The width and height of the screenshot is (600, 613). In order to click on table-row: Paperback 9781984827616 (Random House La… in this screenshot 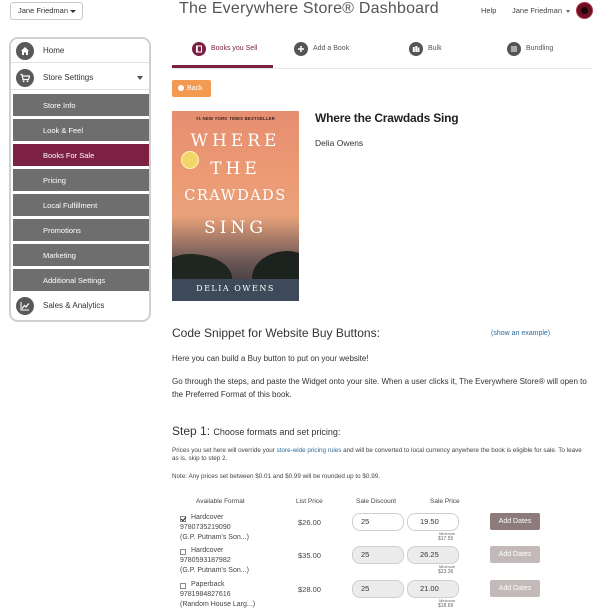, I will do `click(378, 596)`.